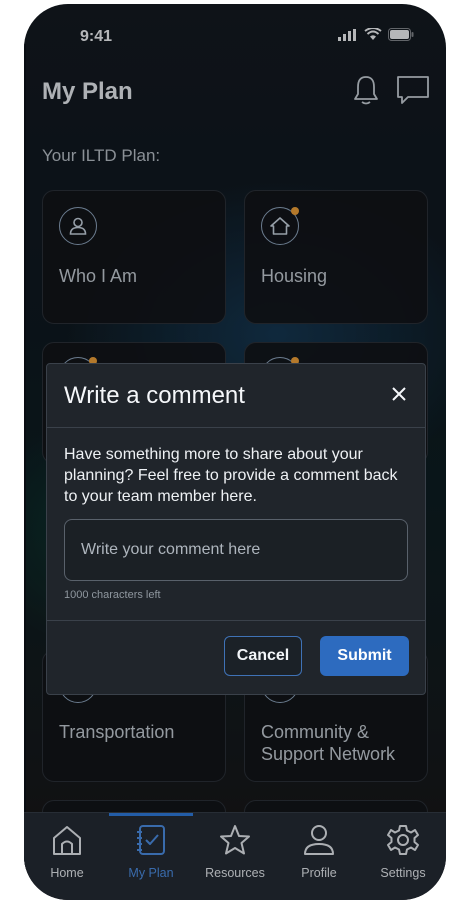 This screenshot has height=903, width=454. I want to click on close-icon, so click(399, 396).